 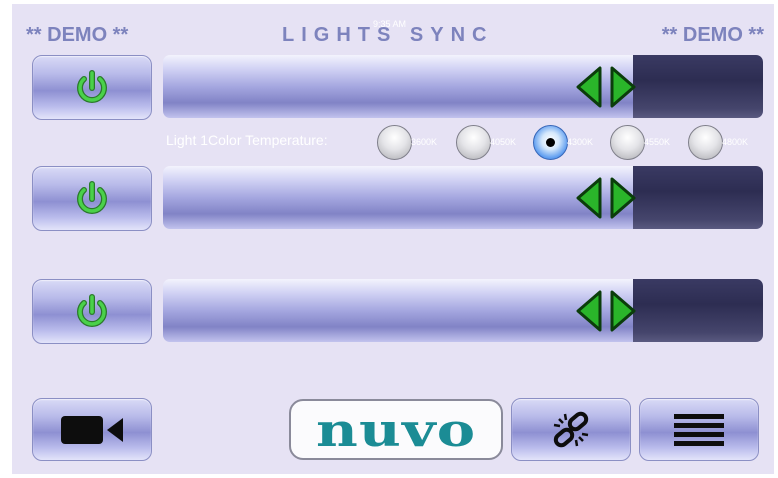 I want to click on light-2-power-button, so click(x=92, y=198).